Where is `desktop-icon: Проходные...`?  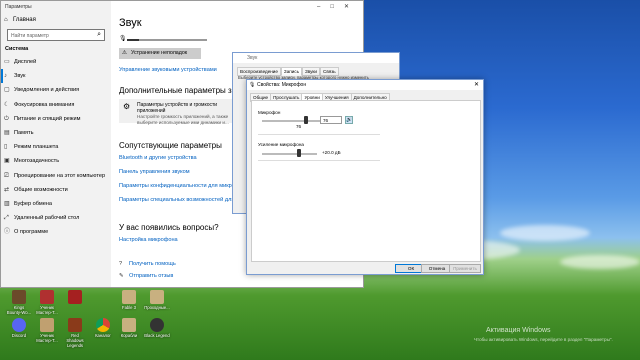 desktop-icon: Проходные... is located at coordinates (157, 300).